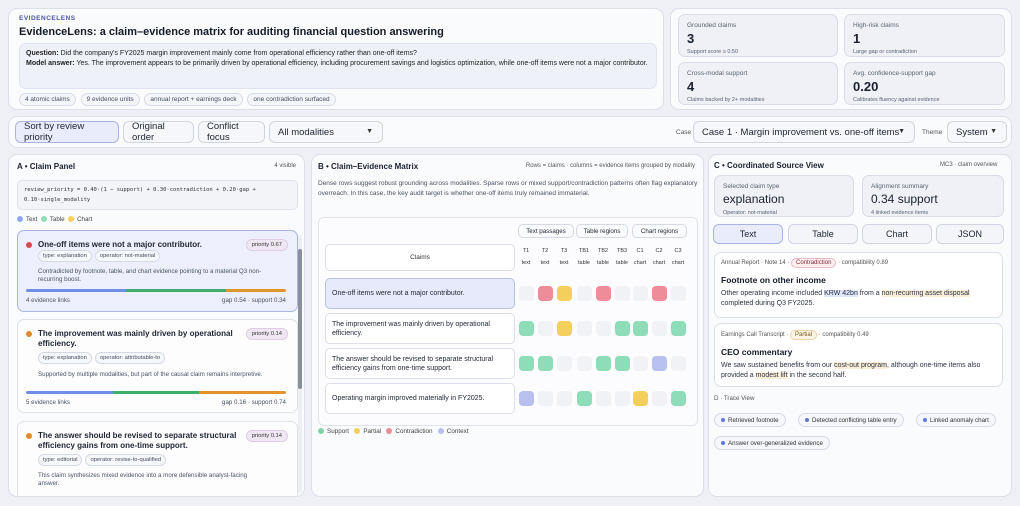 This screenshot has height=506, width=1020. Describe the element at coordinates (778, 365) in the screenshot. I see `excerpt-text: We saw sustained benefits from our` at that location.